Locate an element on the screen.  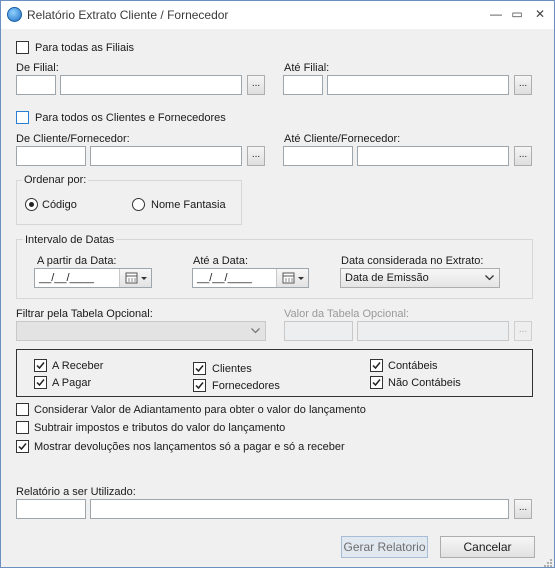
minimize-button: — is located at coordinates (496, 14).